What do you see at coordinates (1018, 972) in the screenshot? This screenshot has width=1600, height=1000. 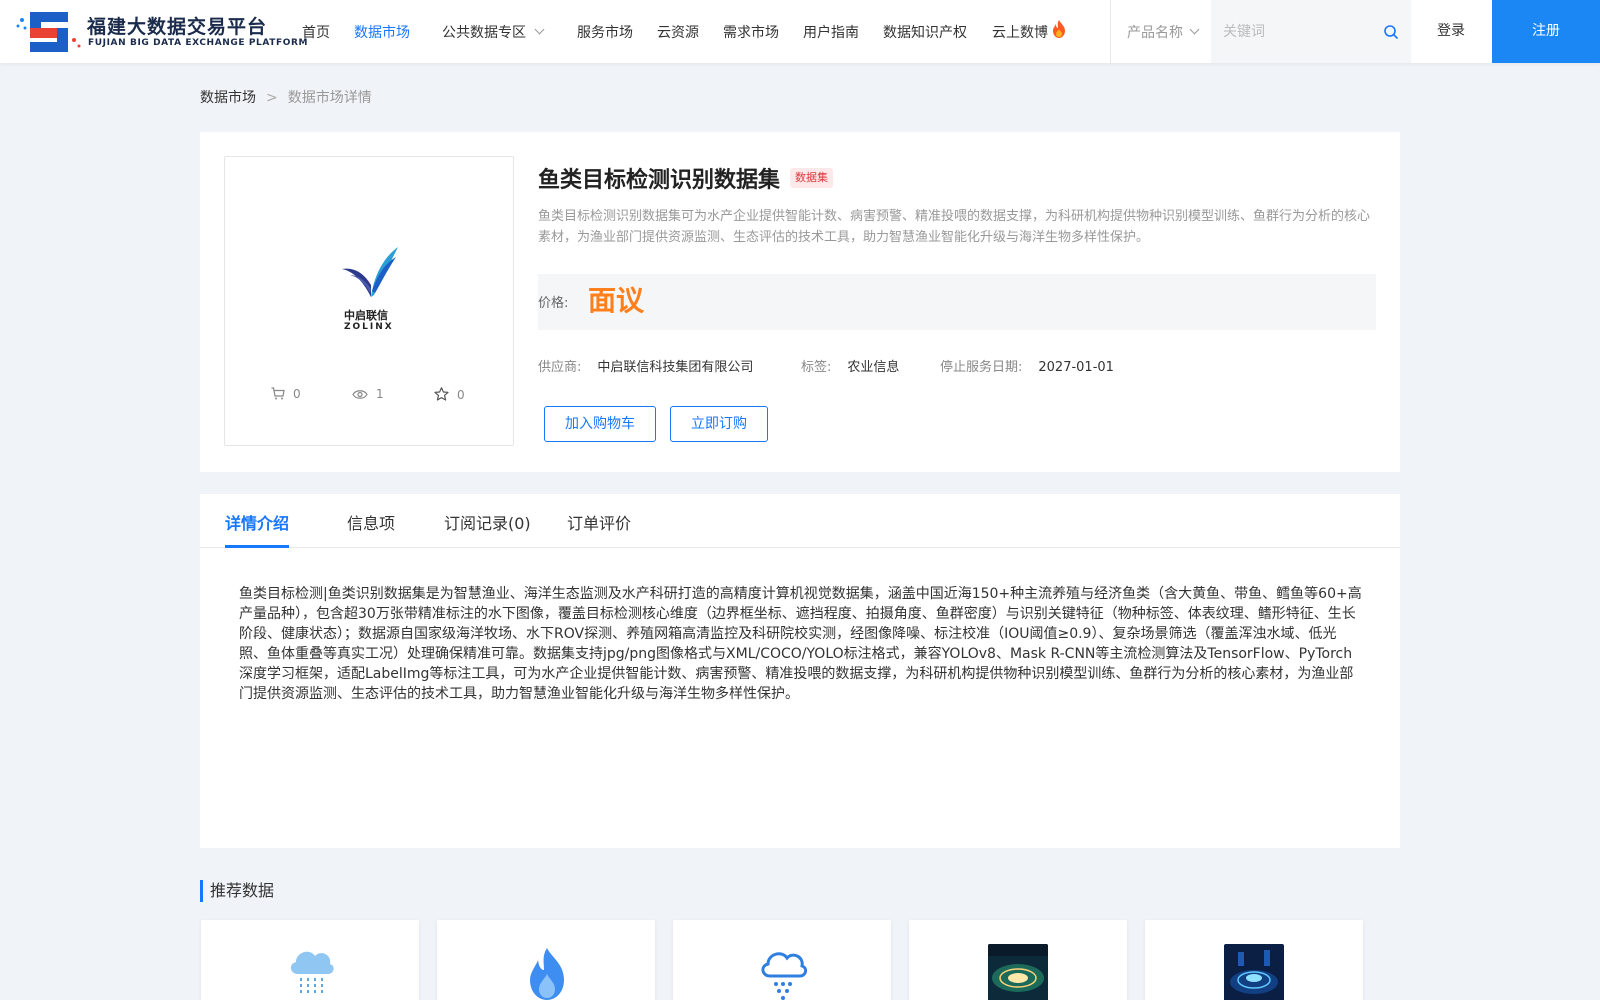 I see `city-night-image` at bounding box center [1018, 972].